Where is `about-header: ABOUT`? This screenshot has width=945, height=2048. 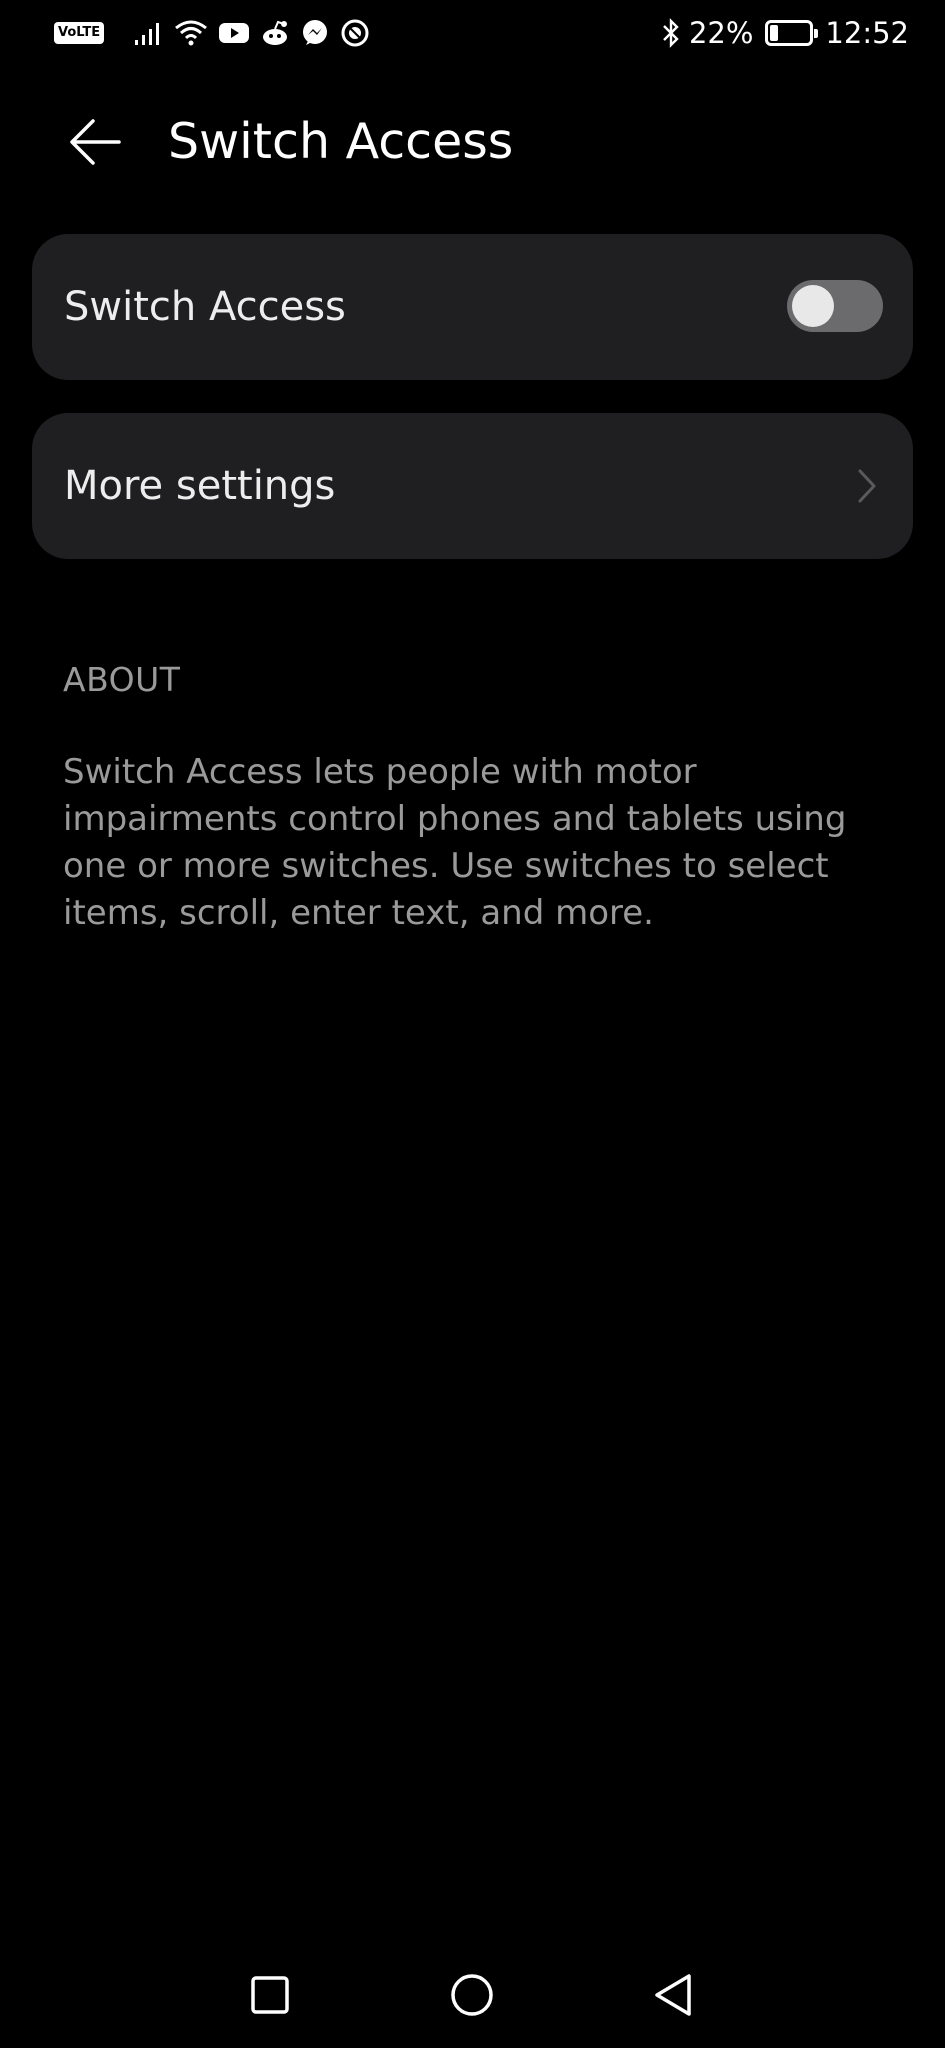 about-header: ABOUT is located at coordinates (122, 679).